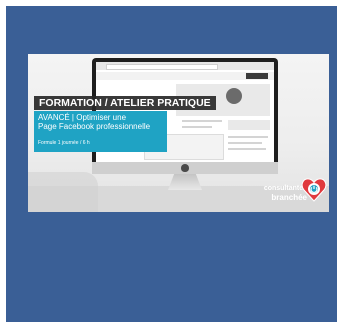  Describe the element at coordinates (64, 143) in the screenshot. I see `duration-text: Formule 1 journée / 6 h` at that location.